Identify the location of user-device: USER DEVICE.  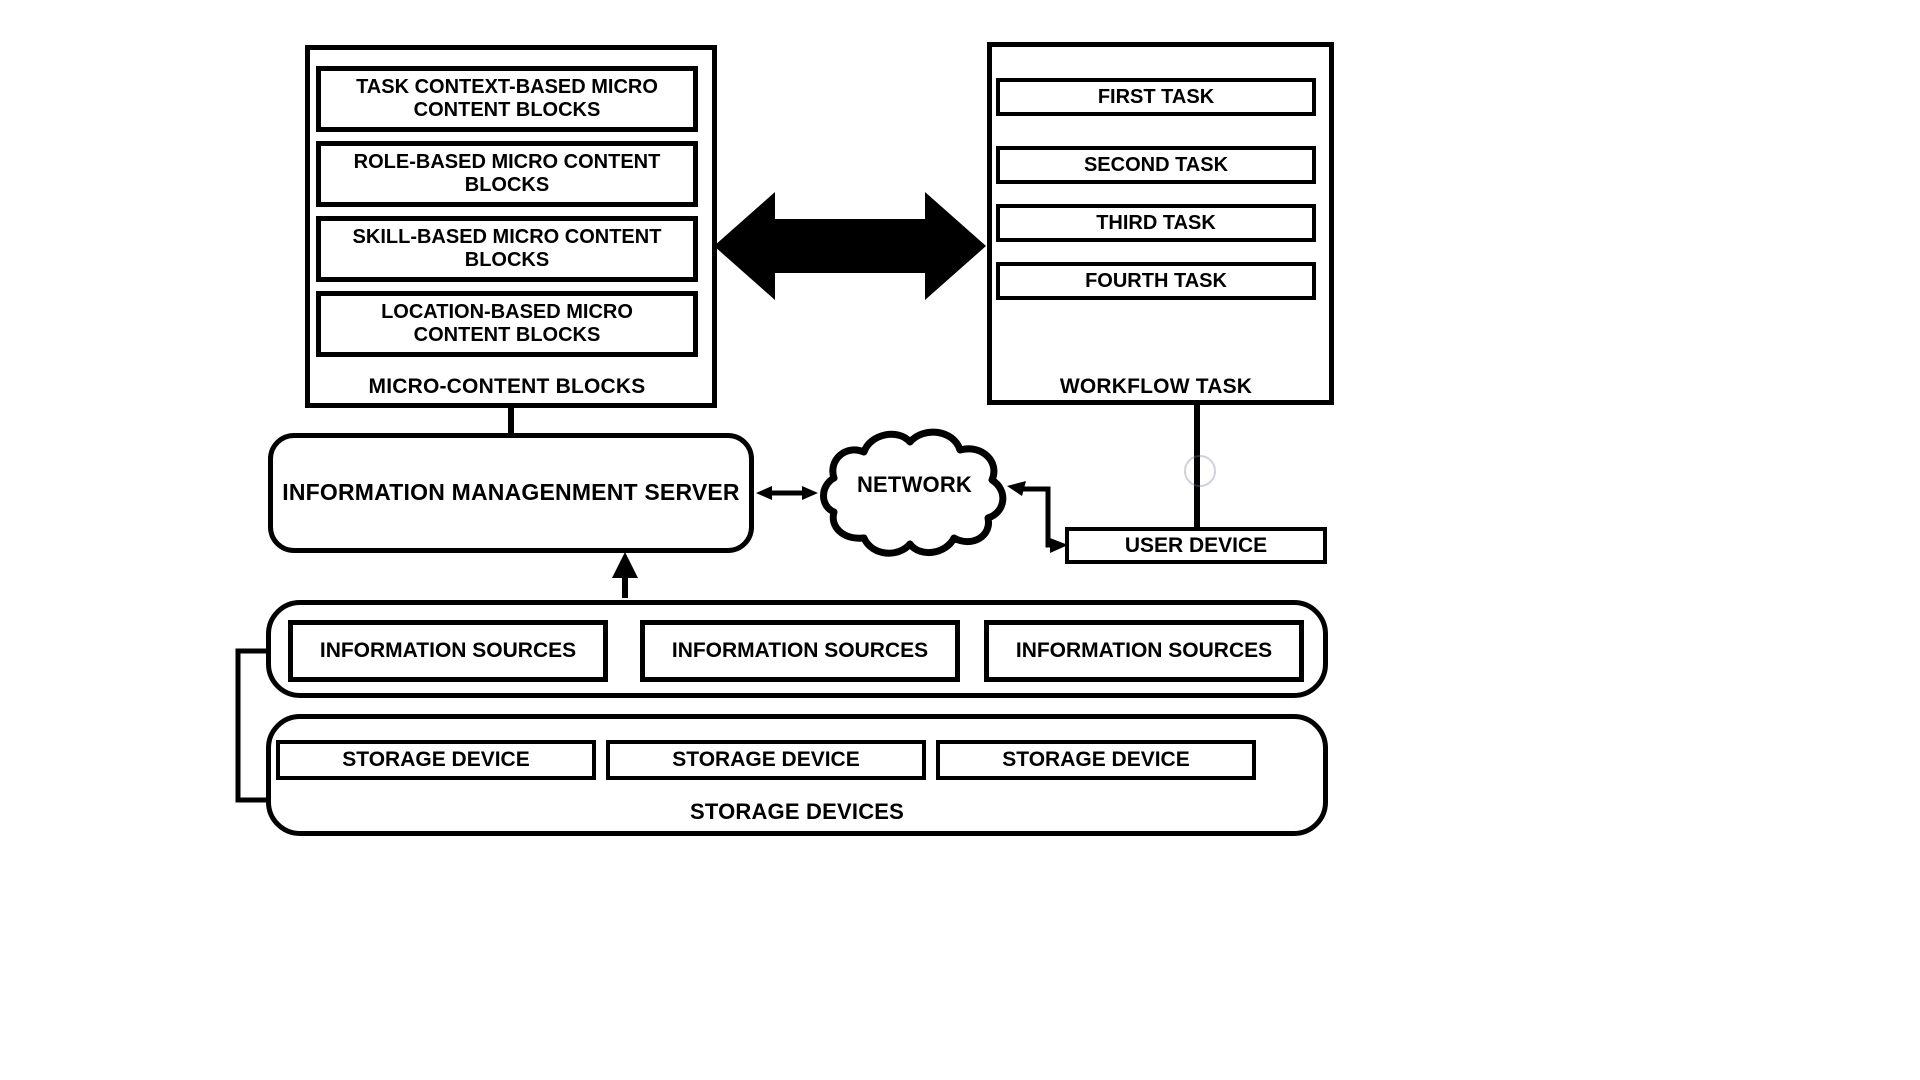
(1196, 545).